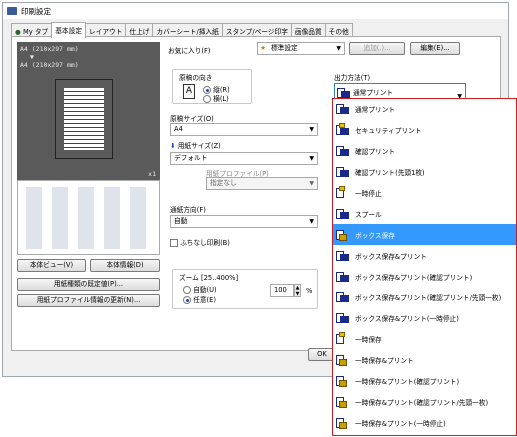  What do you see at coordinates (244, 158) in the screenshot?
I see `paper-size-select: デフォルト ▼` at bounding box center [244, 158].